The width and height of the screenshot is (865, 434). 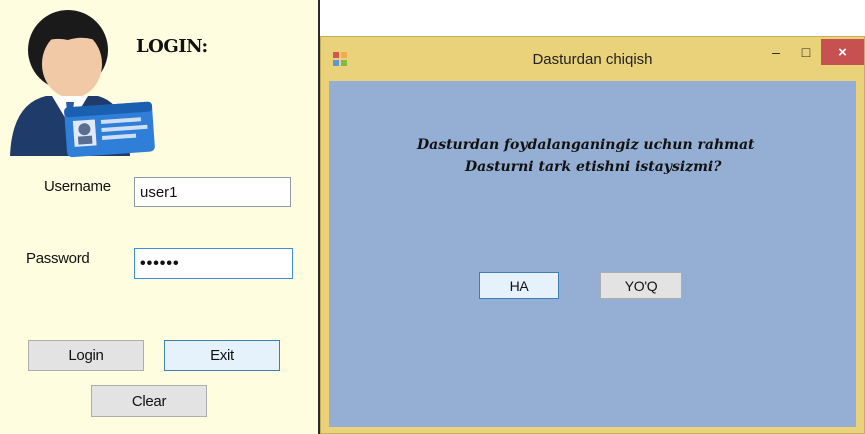 What do you see at coordinates (592, 59) in the screenshot?
I see `dialog-titlebar: Dasturdan chiqish – □ ×` at bounding box center [592, 59].